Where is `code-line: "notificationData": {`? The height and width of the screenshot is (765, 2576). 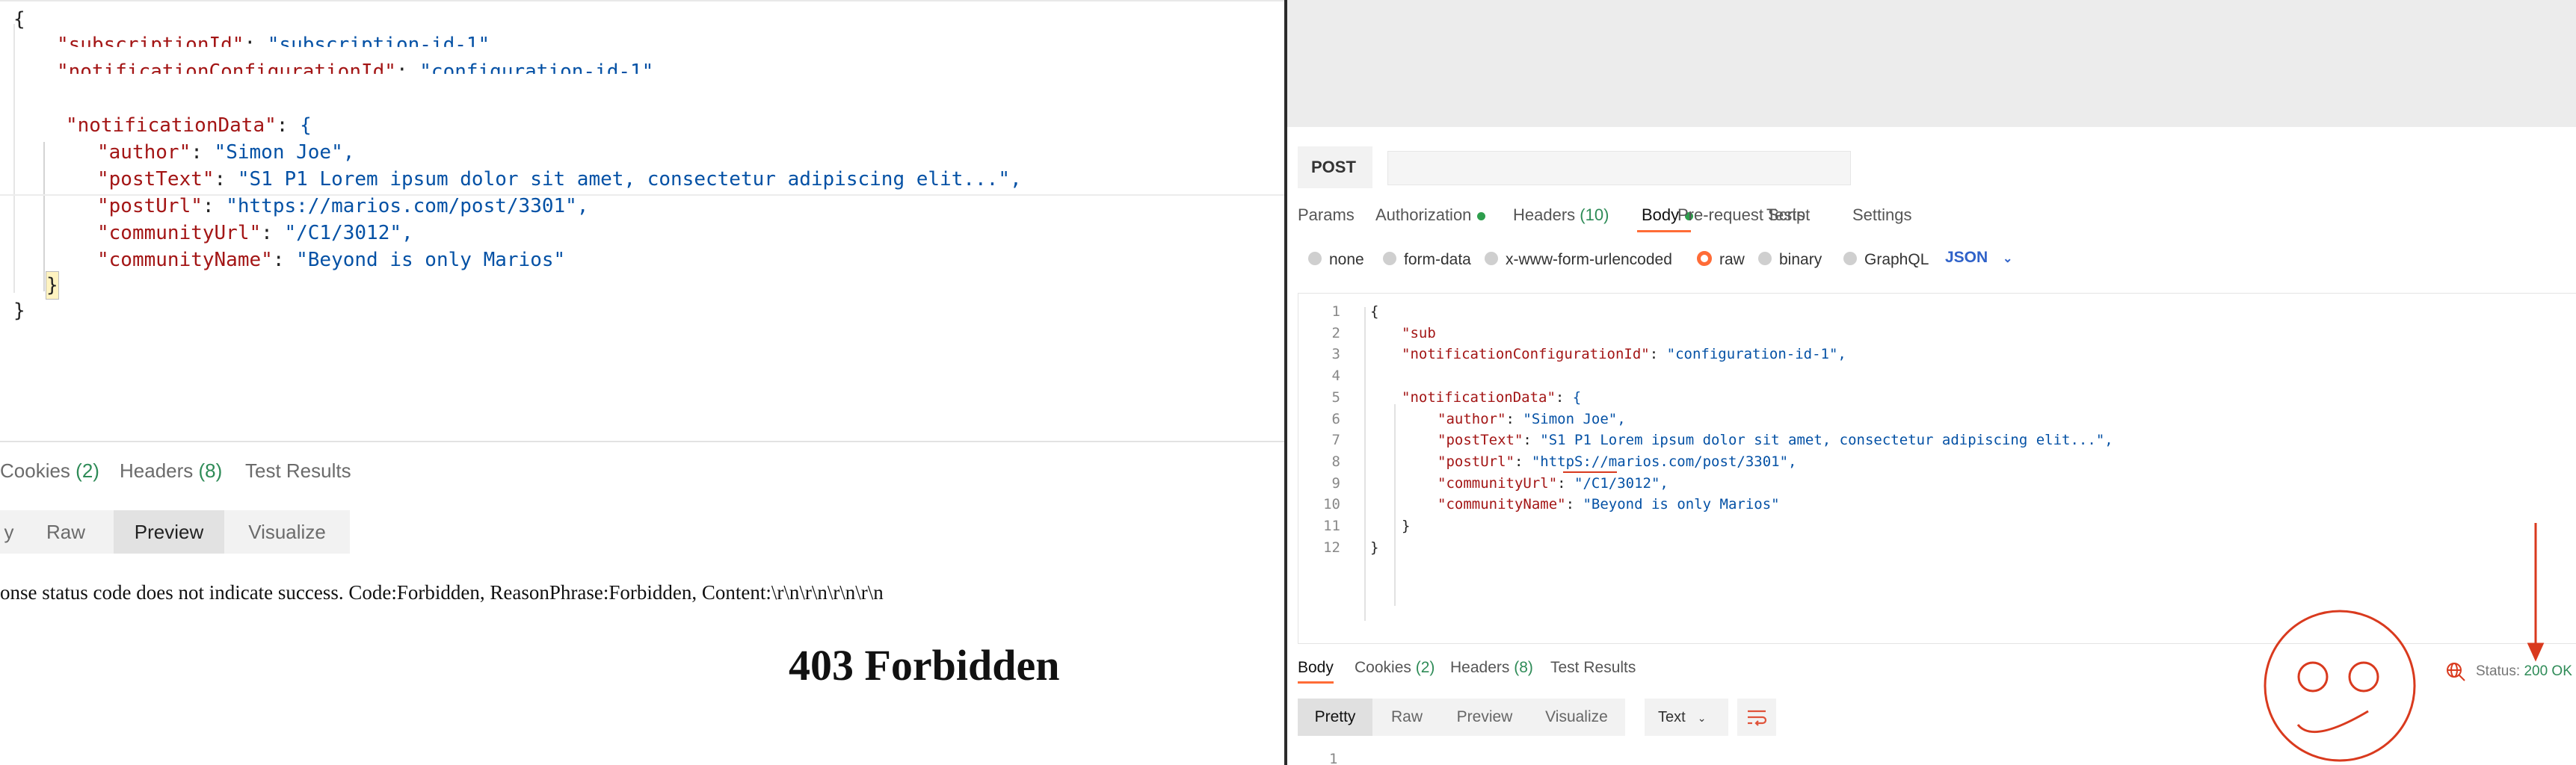
code-line: "notificationData": { is located at coordinates (189, 125).